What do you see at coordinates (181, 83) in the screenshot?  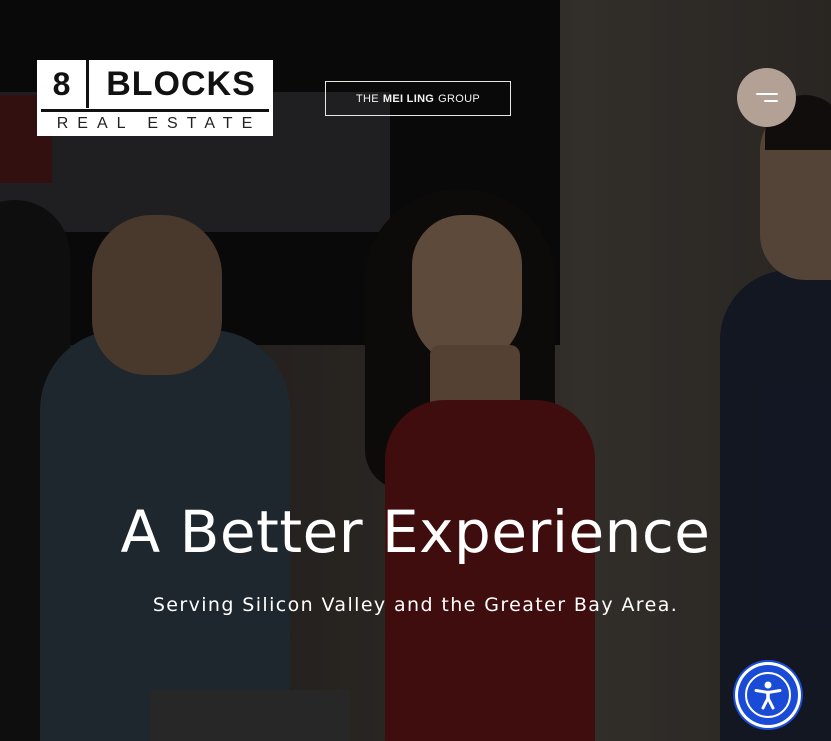 I see `logo-wordmark: BLOCKS` at bounding box center [181, 83].